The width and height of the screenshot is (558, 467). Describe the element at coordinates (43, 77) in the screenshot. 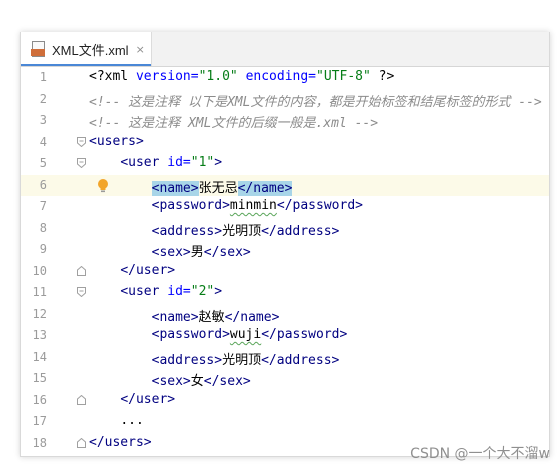

I see `line-number: 1` at that location.